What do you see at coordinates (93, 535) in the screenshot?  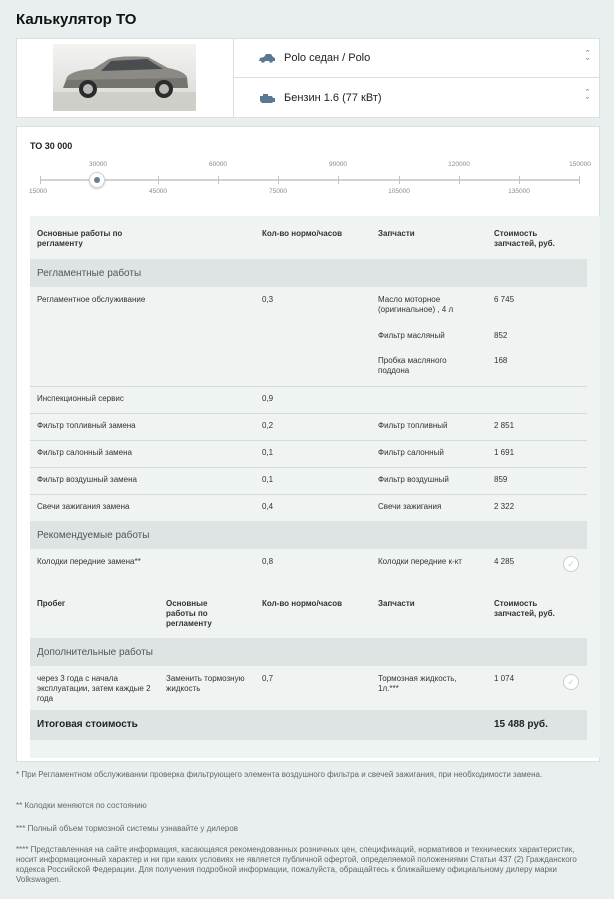 I see `section-title: Рекомендуемые работы` at bounding box center [93, 535].